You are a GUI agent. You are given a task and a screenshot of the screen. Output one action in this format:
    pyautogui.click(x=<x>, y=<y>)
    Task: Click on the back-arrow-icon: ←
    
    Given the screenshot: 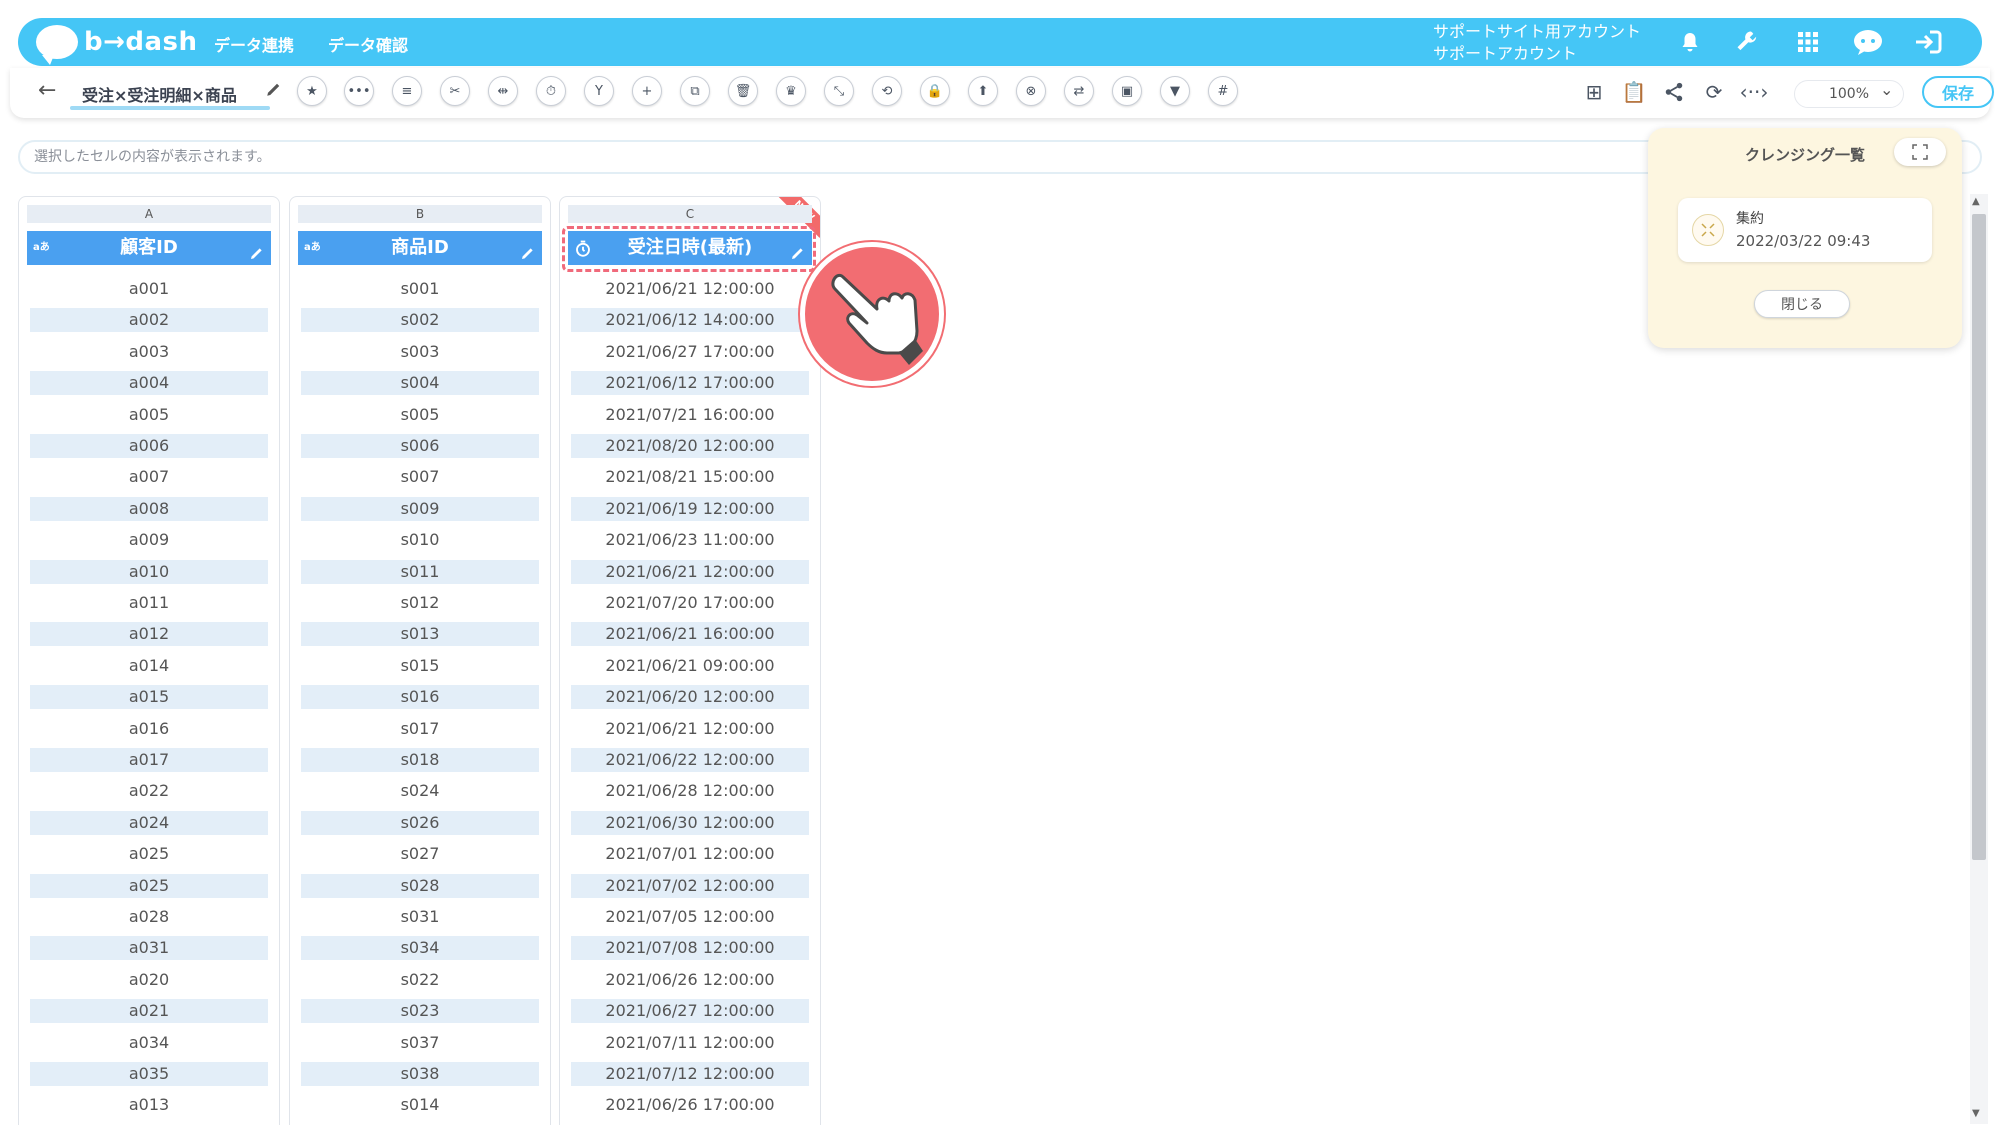 What is the action you would take?
    pyautogui.click(x=47, y=90)
    